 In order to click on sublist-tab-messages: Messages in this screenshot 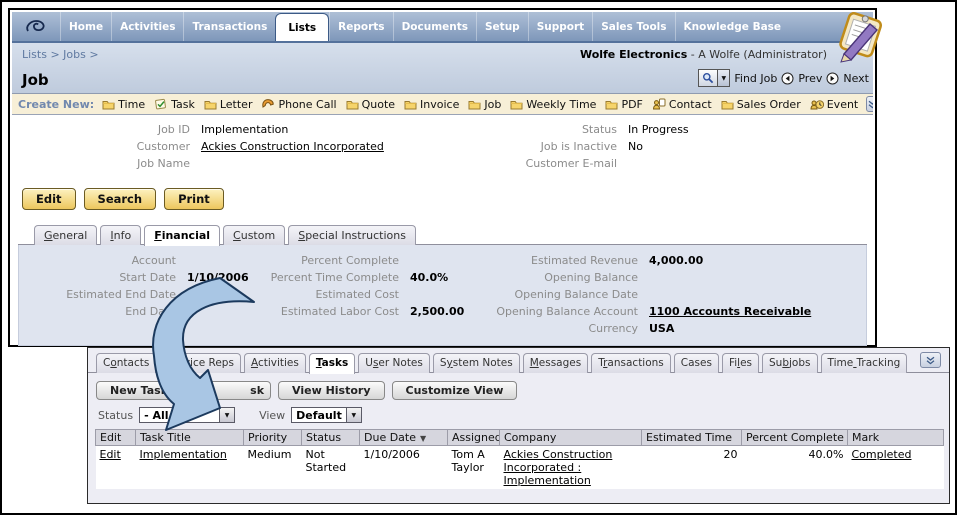, I will do `click(555, 363)`.